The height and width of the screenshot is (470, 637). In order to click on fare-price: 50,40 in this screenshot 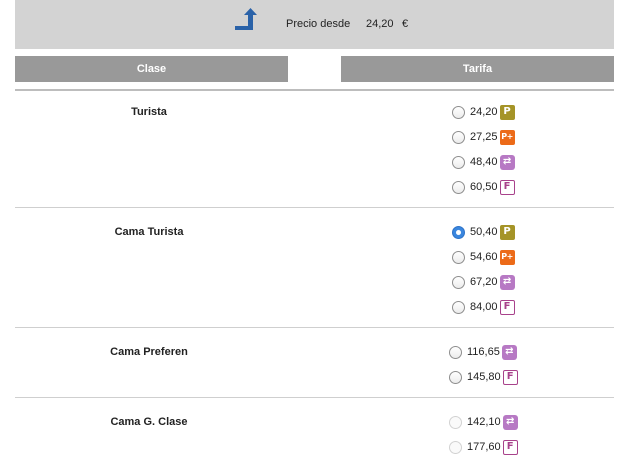, I will do `click(484, 232)`.